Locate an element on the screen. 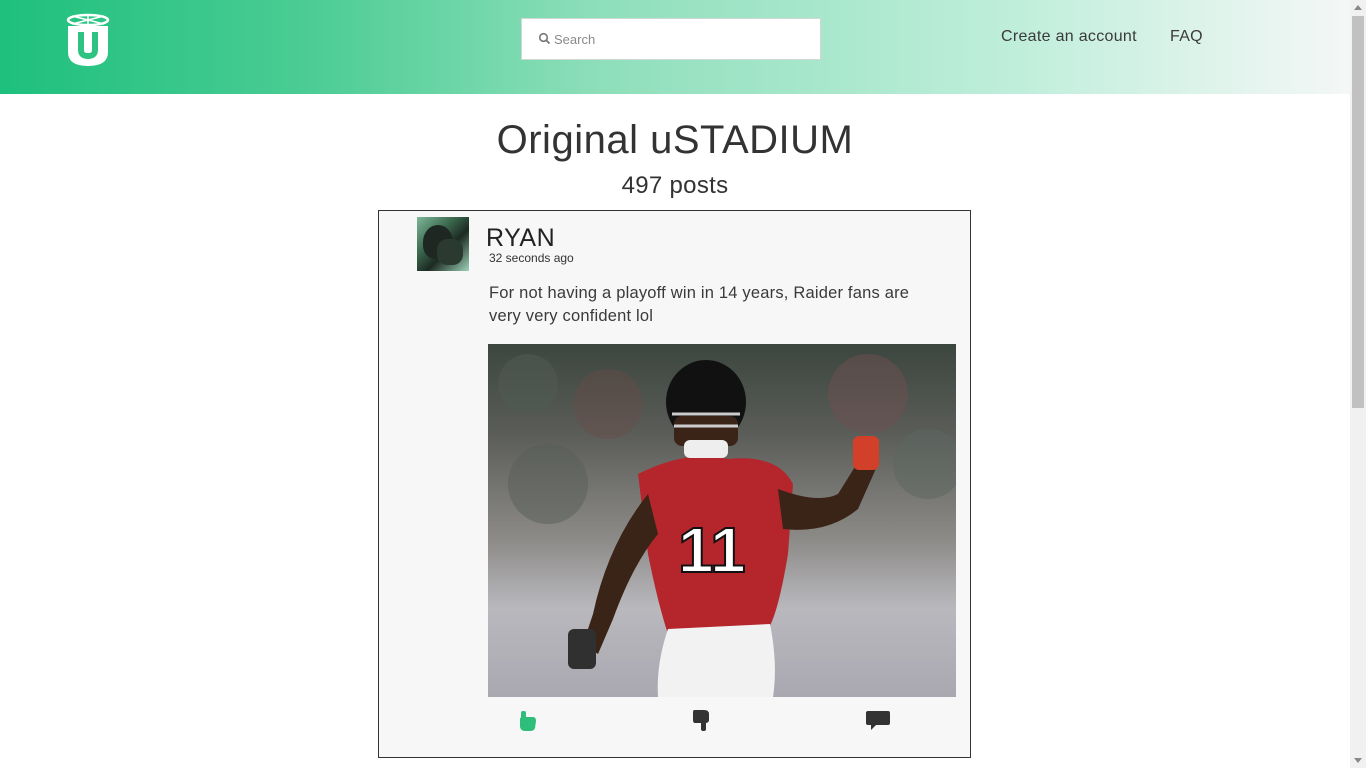 The image size is (1366, 768). search-box is located at coordinates (671, 39).